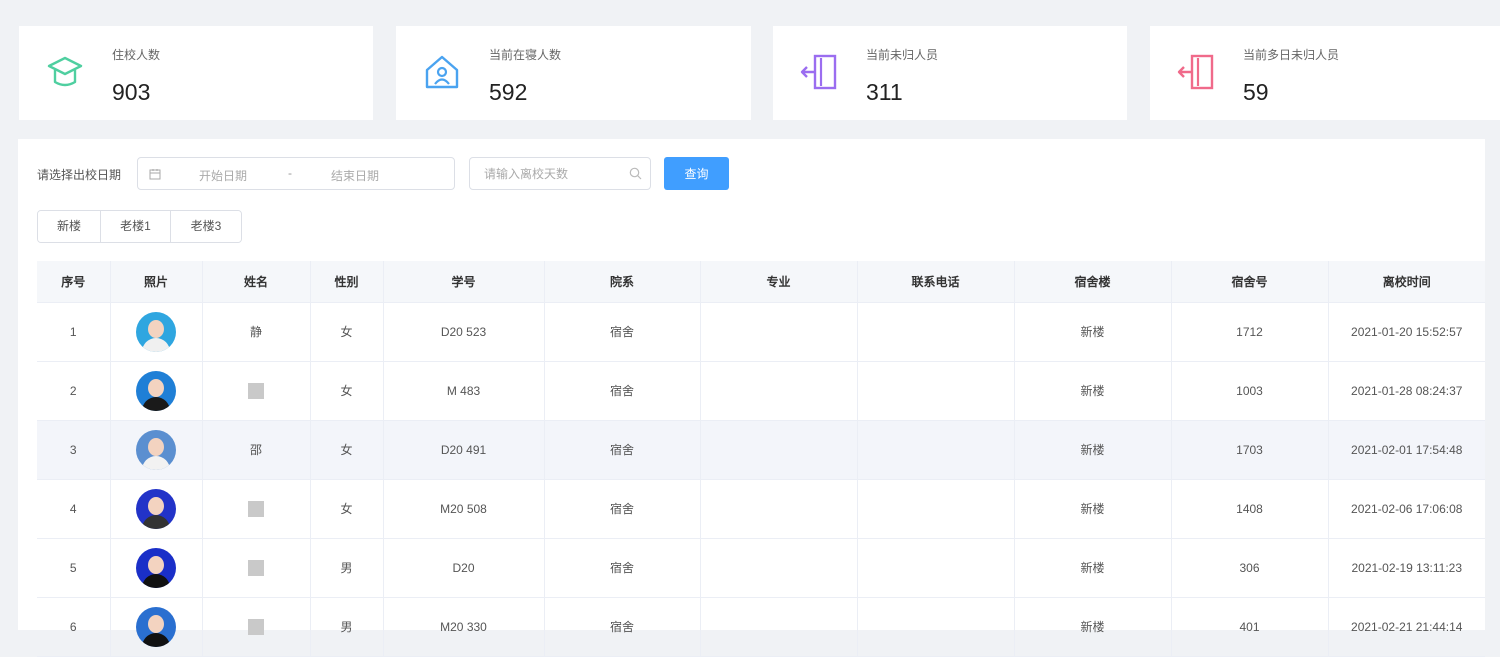  I want to click on room-cell-text: 1712, so click(1249, 331).